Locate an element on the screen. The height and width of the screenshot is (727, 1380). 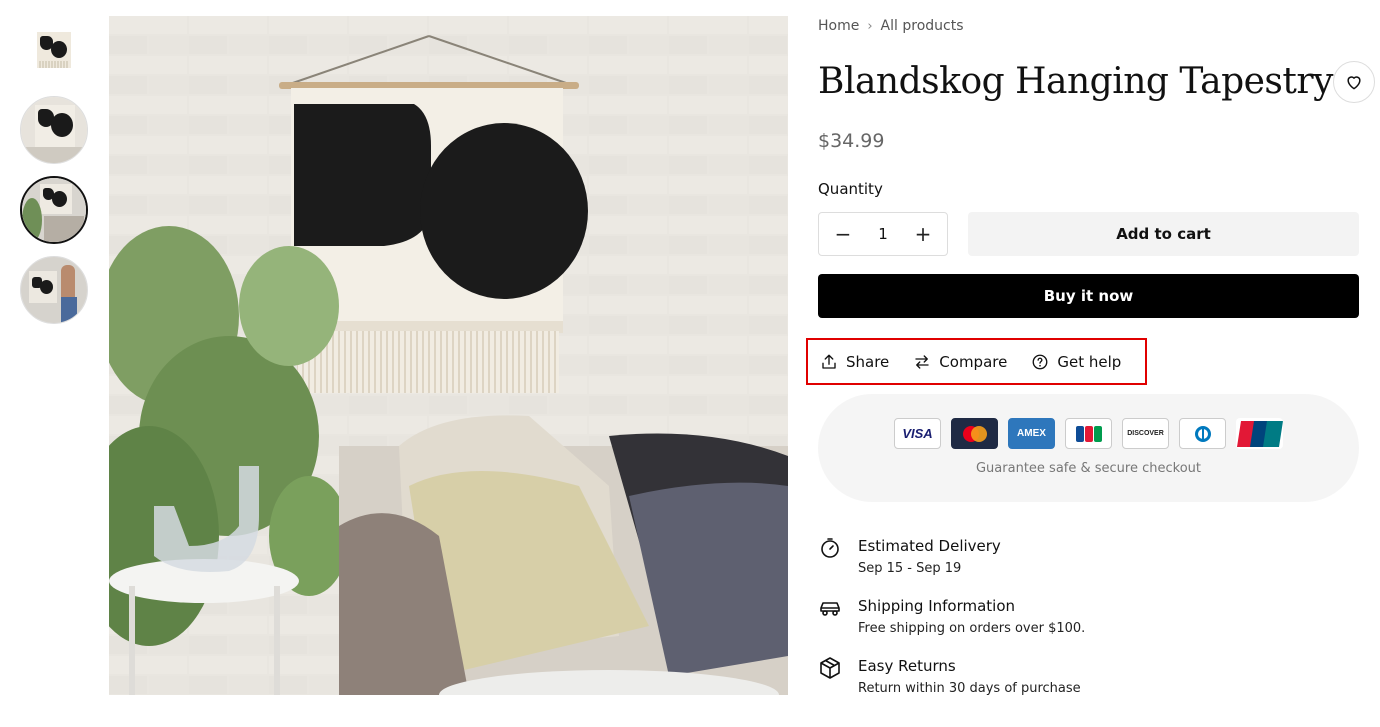
mastercard-card-icon is located at coordinates (974, 433).